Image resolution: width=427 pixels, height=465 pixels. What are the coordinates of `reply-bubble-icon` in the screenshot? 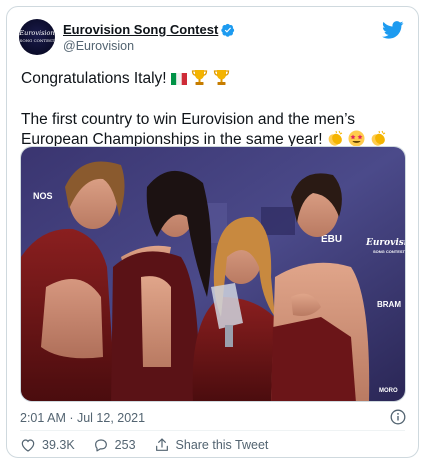 It's located at (100, 445).